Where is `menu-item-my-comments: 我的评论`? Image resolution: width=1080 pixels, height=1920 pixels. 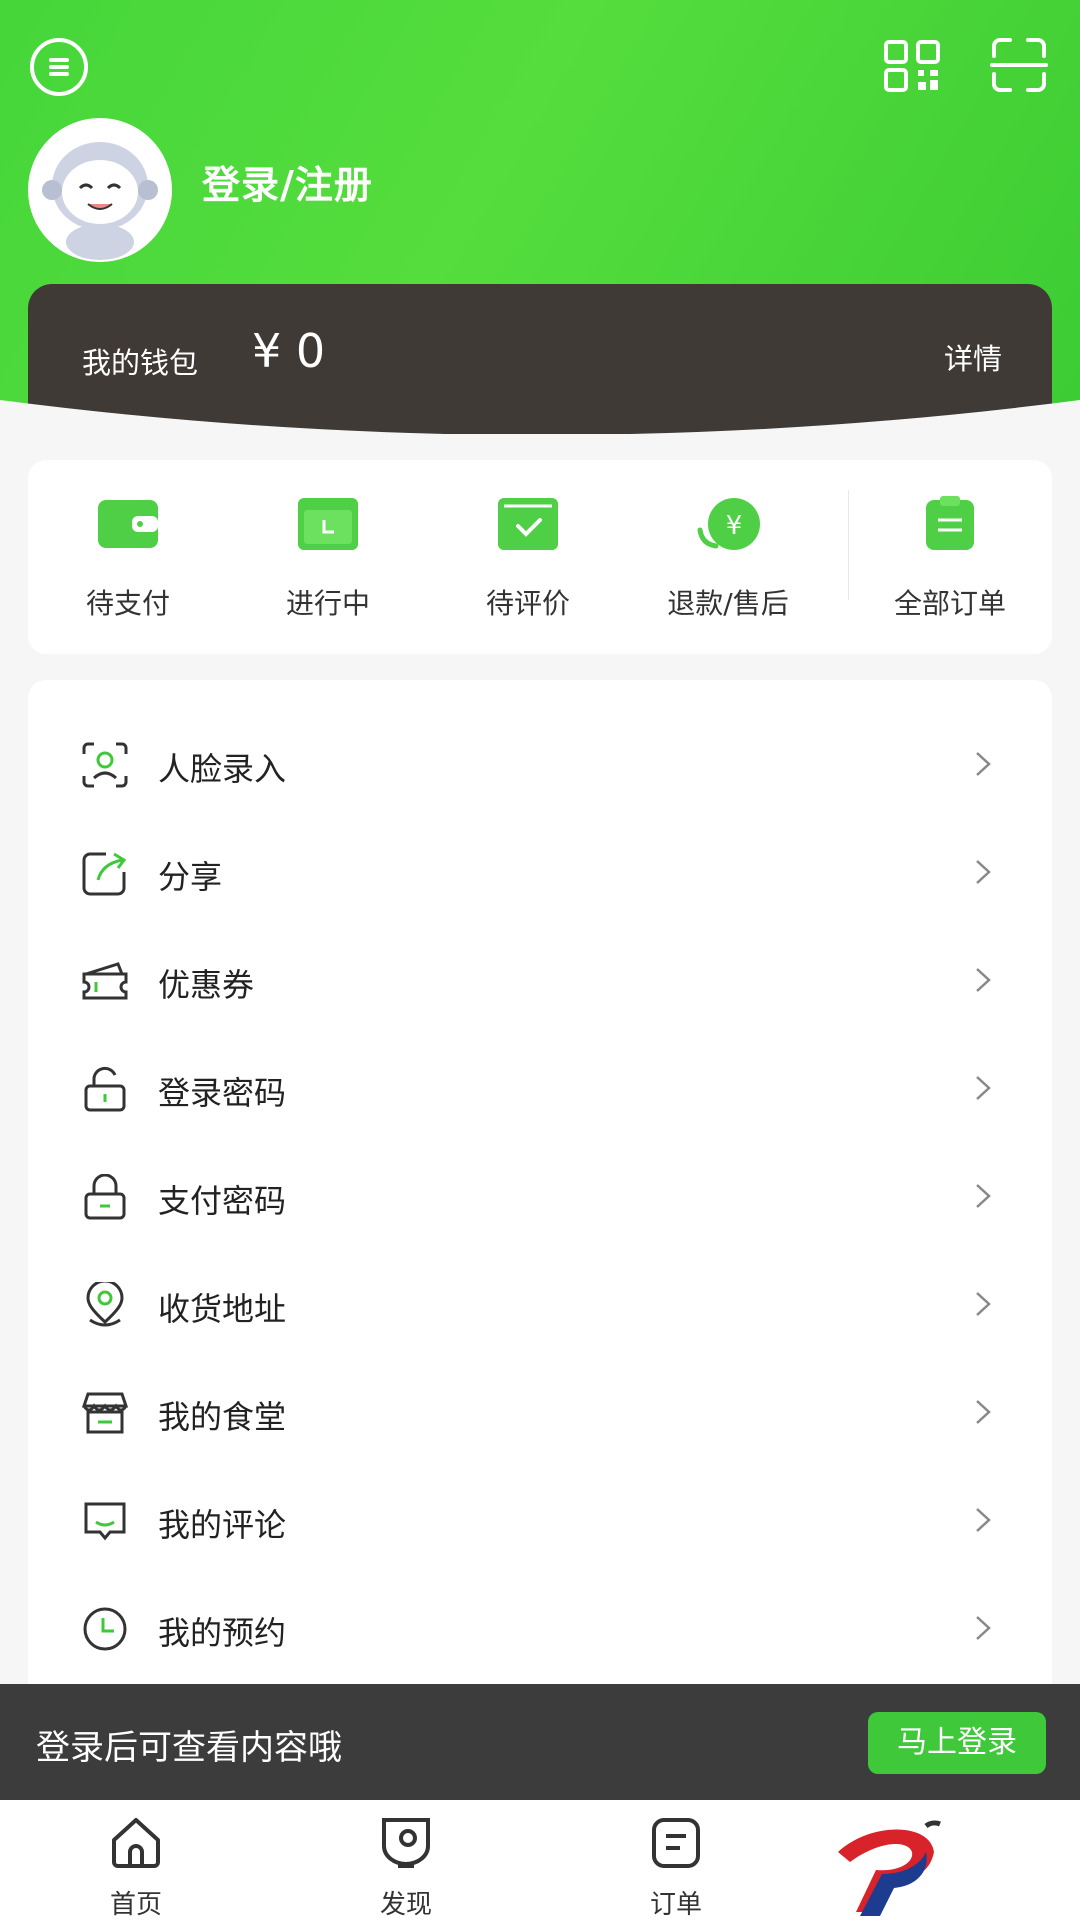
menu-item-my-comments: 我的评论 is located at coordinates (540, 1520).